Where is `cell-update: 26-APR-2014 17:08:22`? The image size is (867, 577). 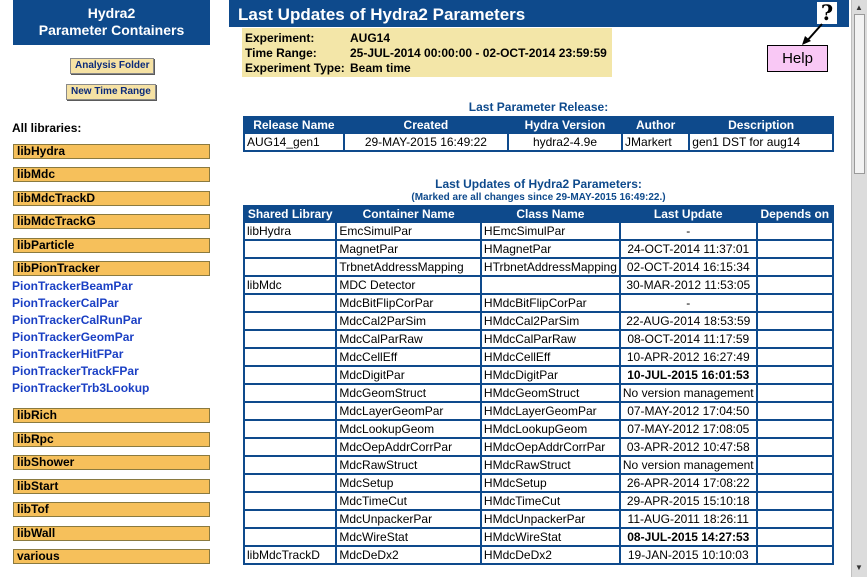 cell-update: 26-APR-2014 17:08:22 is located at coordinates (688, 483).